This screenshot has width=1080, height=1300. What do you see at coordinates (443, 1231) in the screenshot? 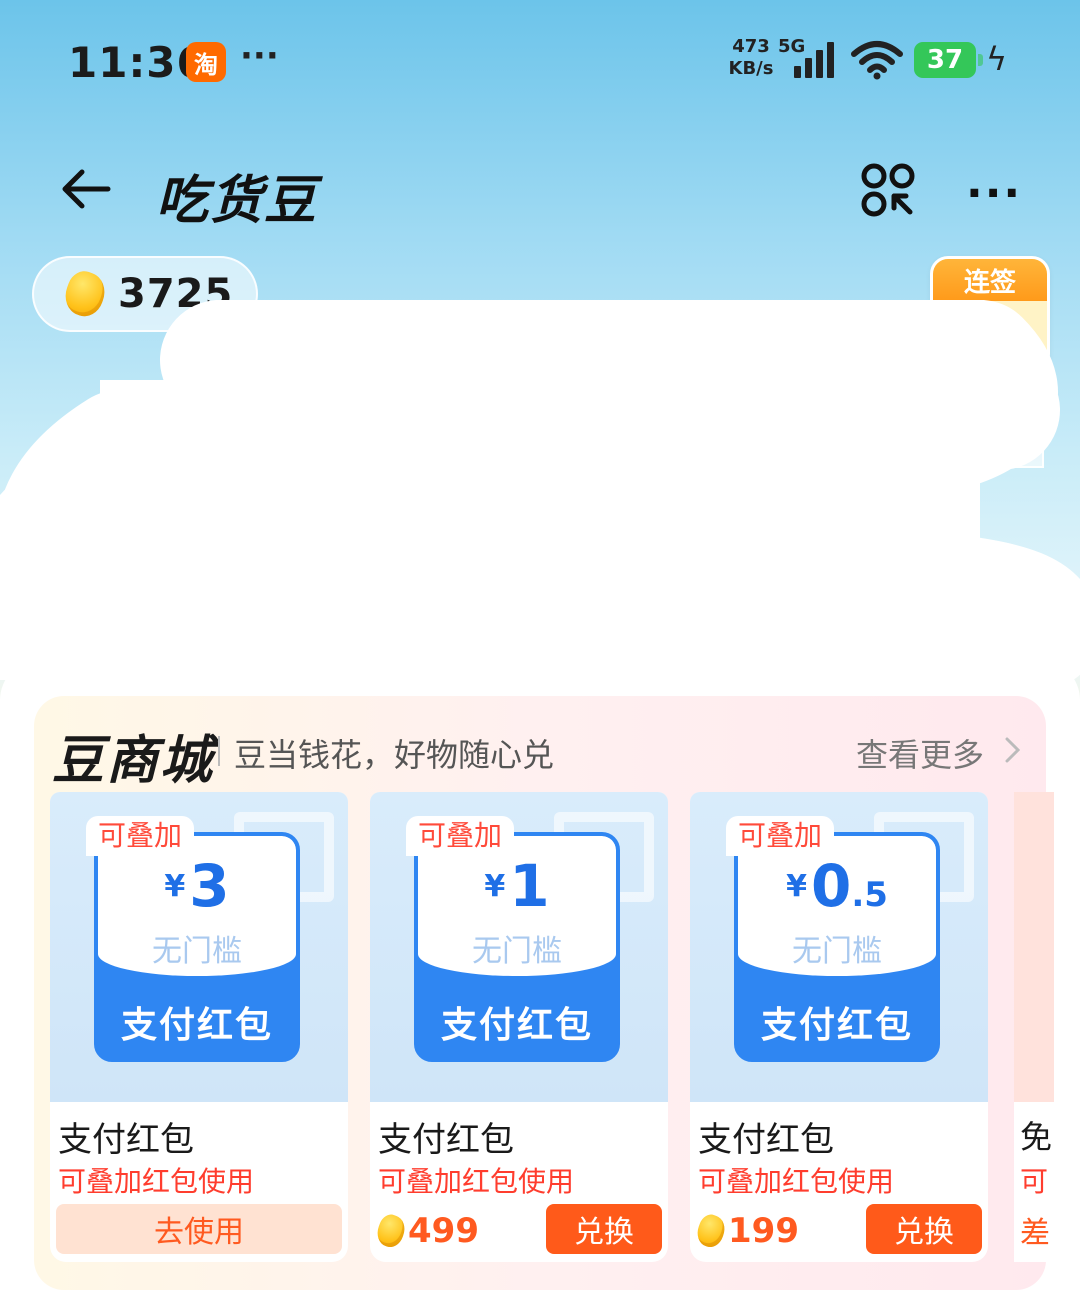
I see `bean-price-value: 499` at bounding box center [443, 1231].